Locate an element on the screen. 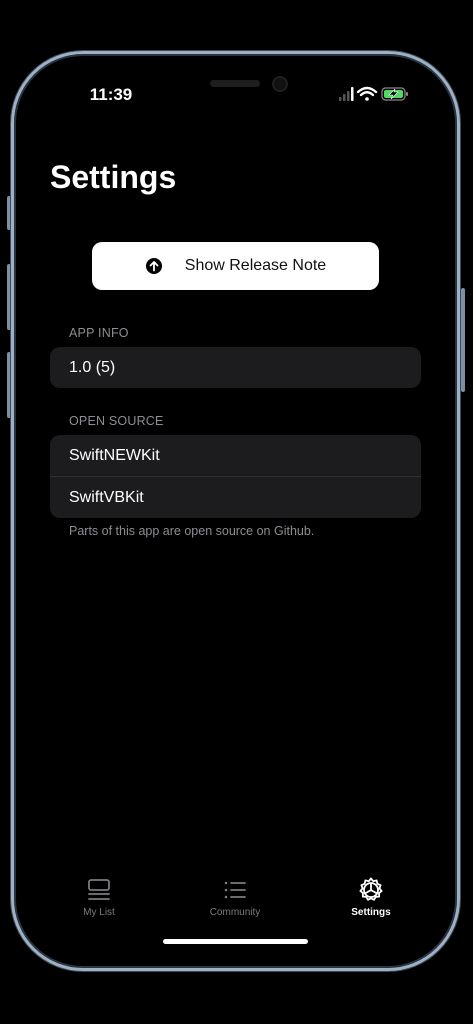  tab-community: Community is located at coordinates (235, 897).